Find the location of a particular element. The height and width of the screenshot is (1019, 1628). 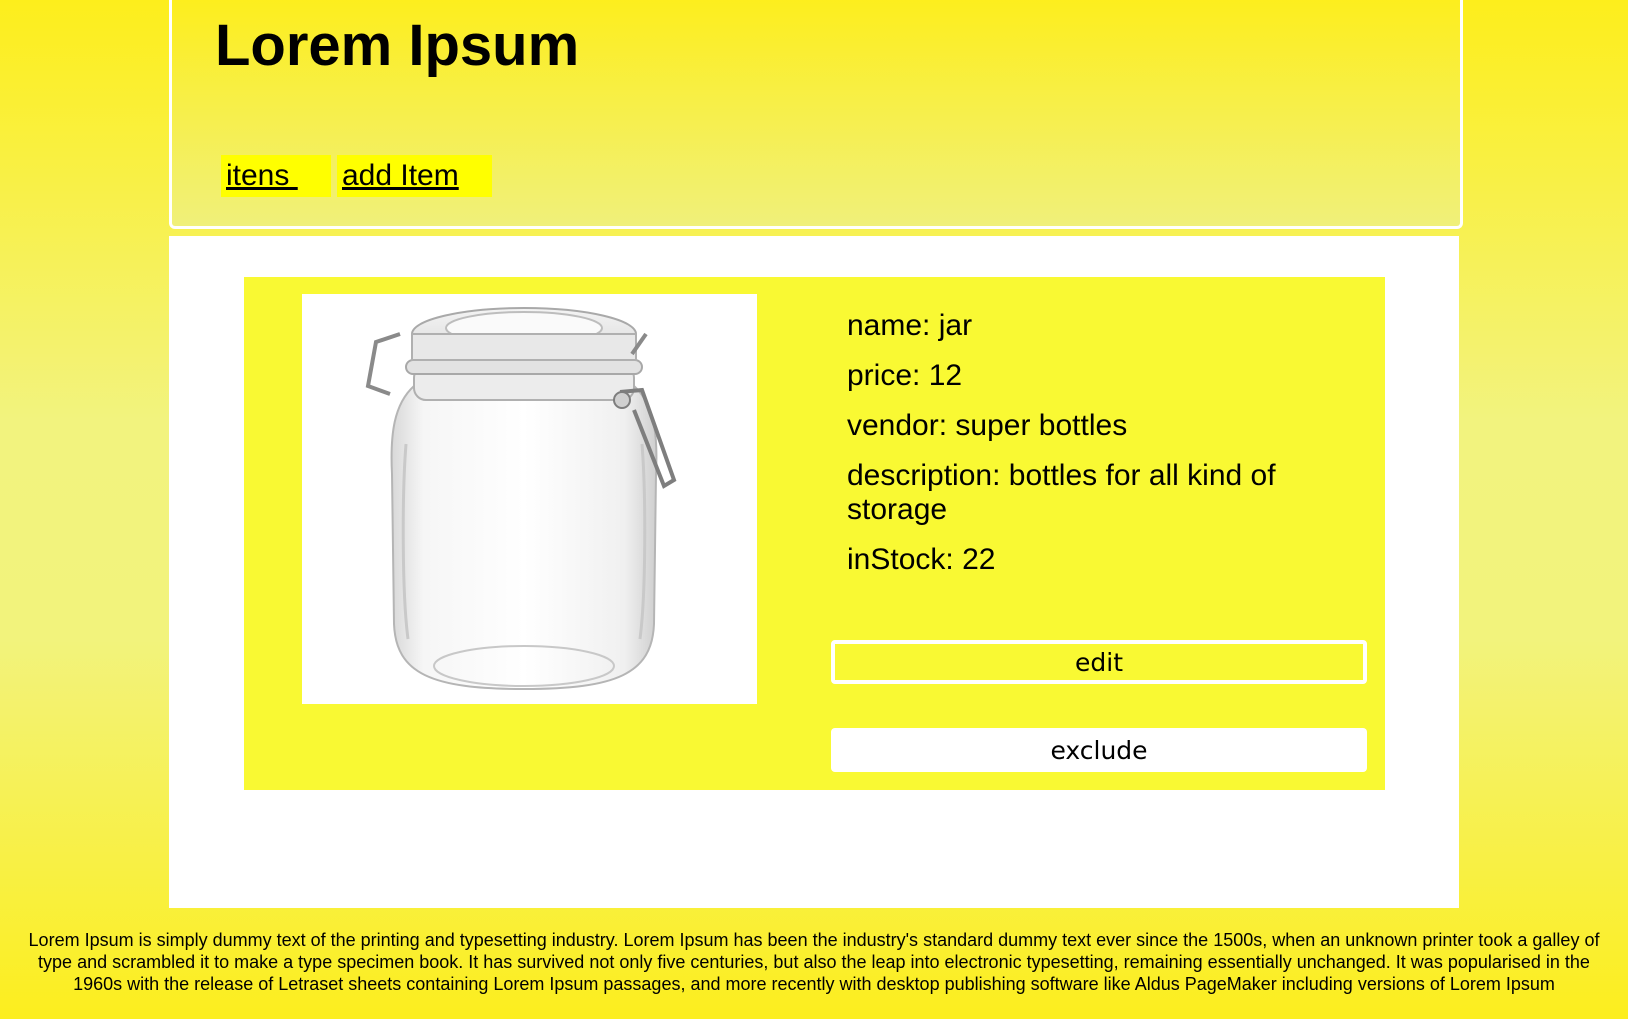

site-title: Lorem Ipsum is located at coordinates (397, 45).